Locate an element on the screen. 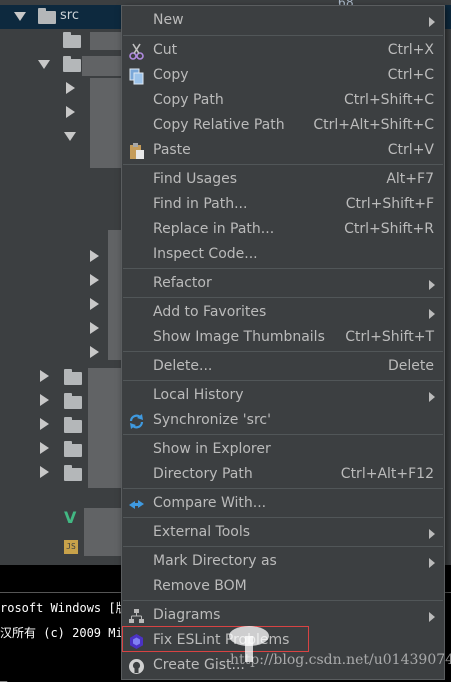 This screenshot has width=451, height=682. menu-item-copy-relative-path: Copy Relative Path Ctrl+Alt+Shift+C is located at coordinates (283, 126).